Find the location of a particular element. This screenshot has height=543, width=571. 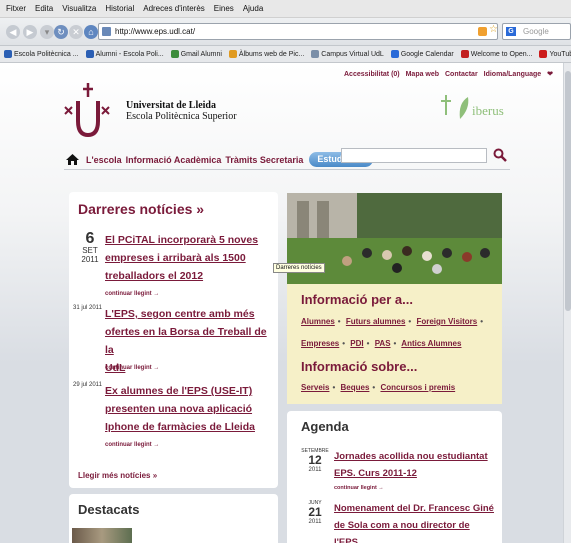

agenda-heading: Agenda is located at coordinates (325, 426).